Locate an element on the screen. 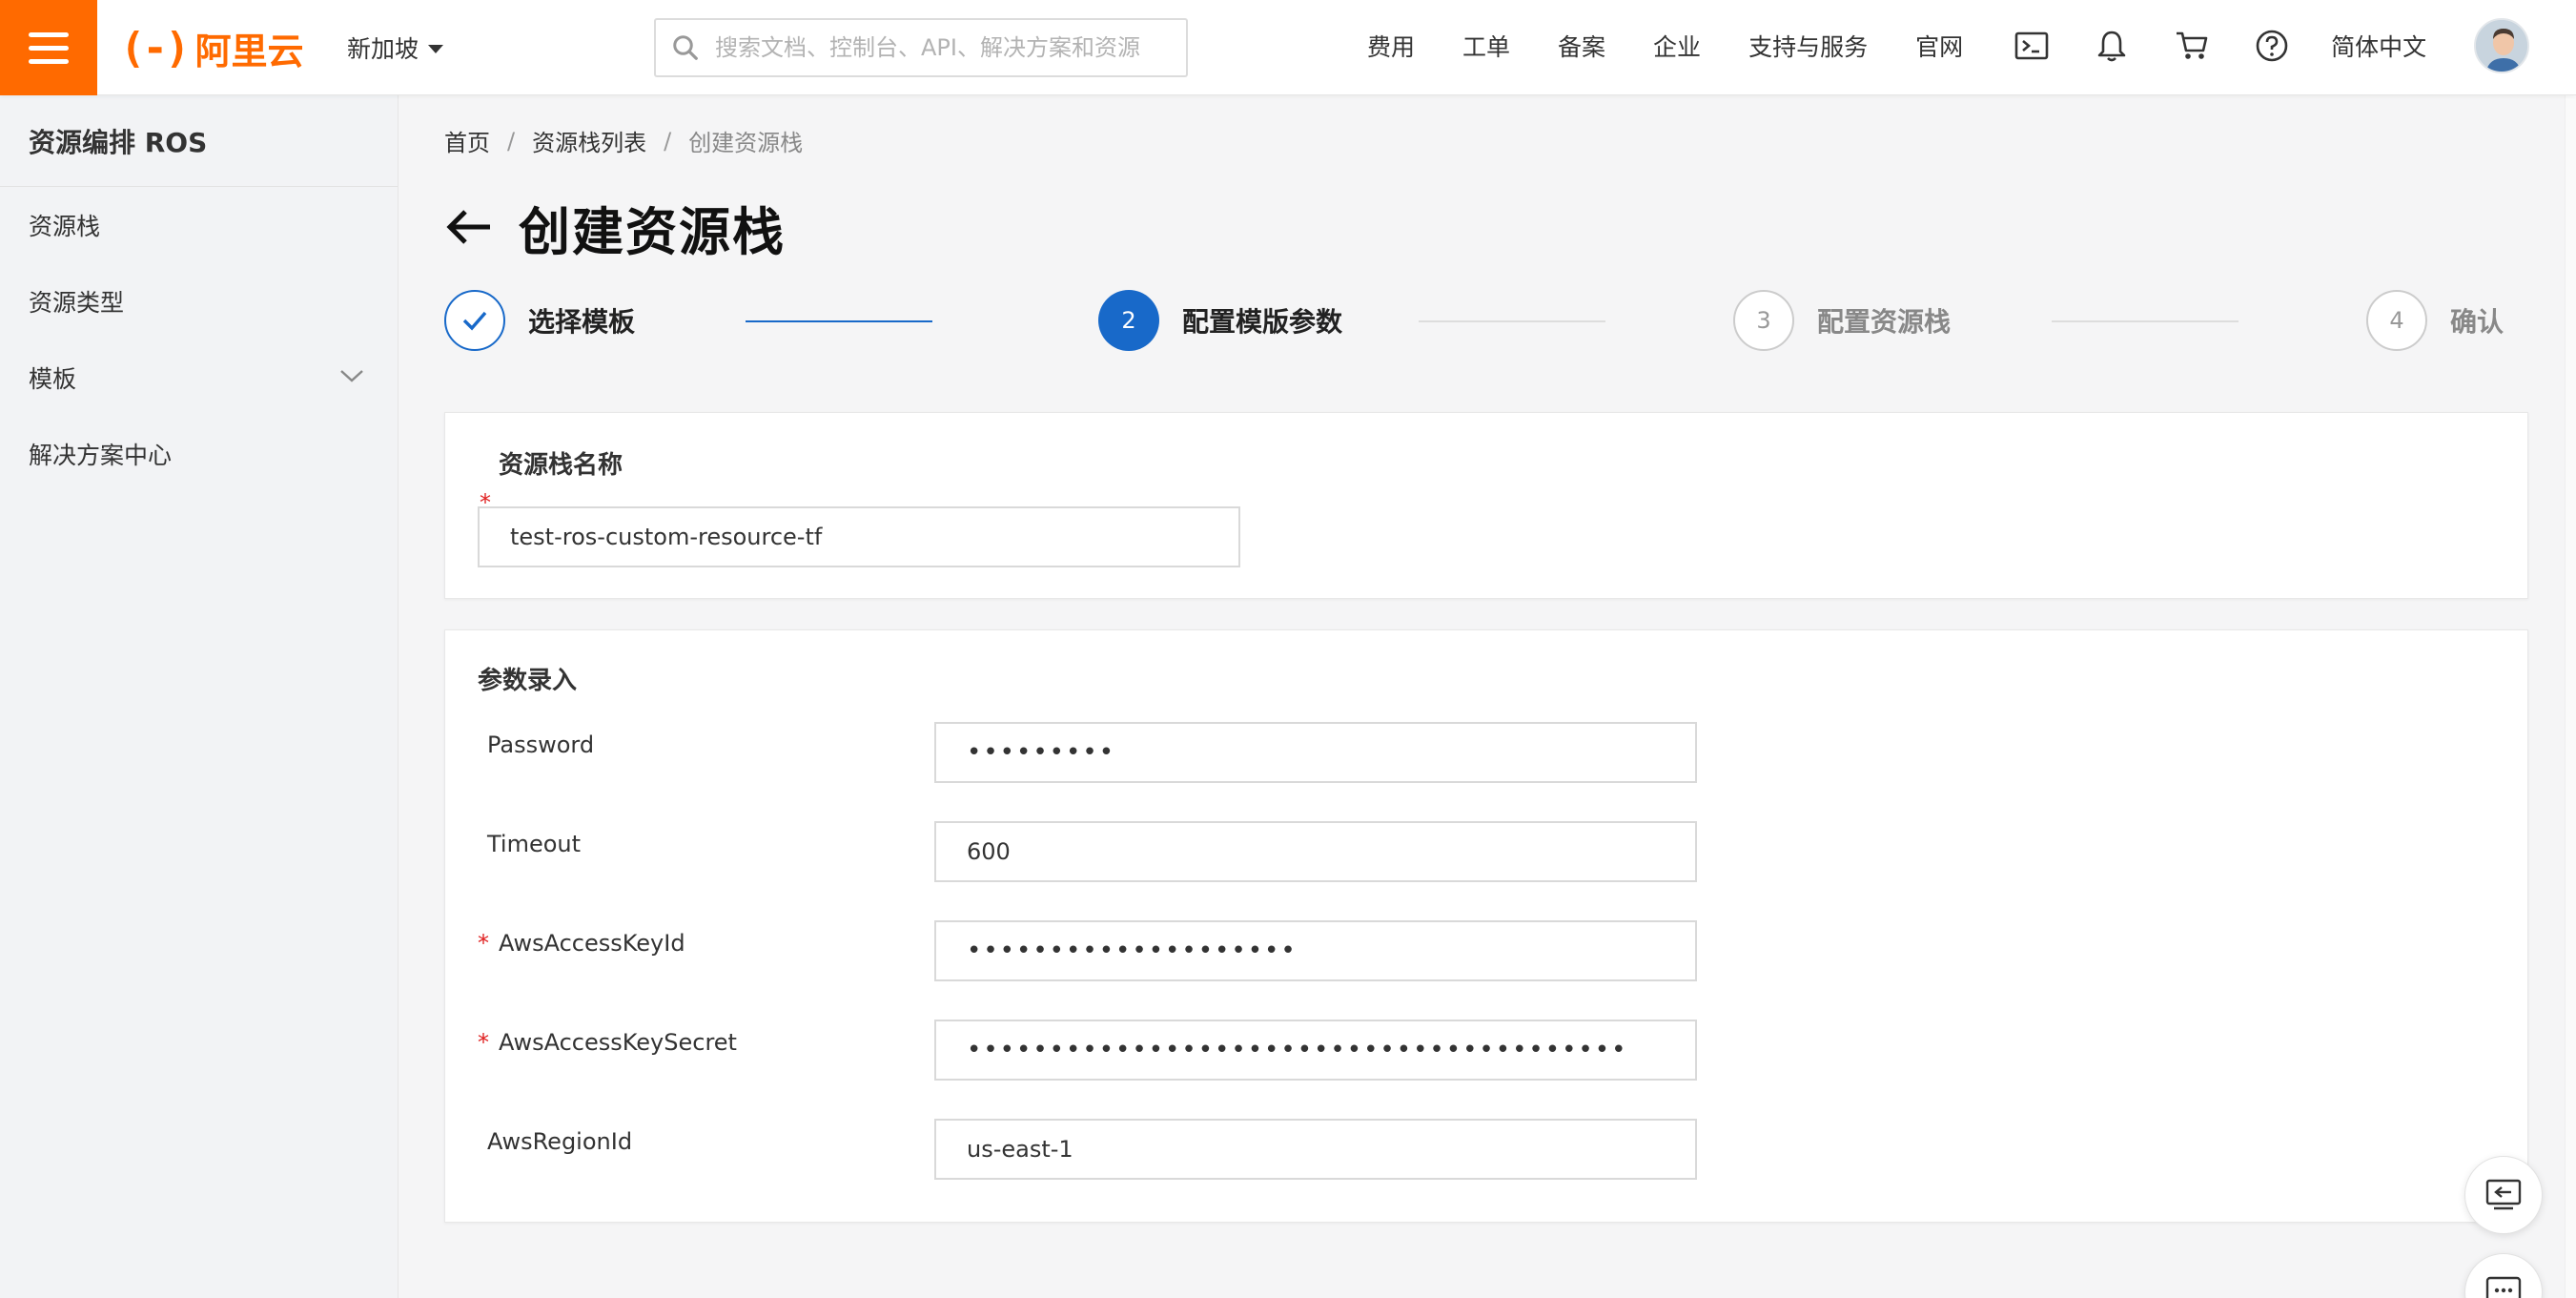 The width and height of the screenshot is (2576, 1298). step-indicator: 选择模板 2 配置模版参数 3 配置资源栈 4 确认 is located at coordinates (1505, 324).